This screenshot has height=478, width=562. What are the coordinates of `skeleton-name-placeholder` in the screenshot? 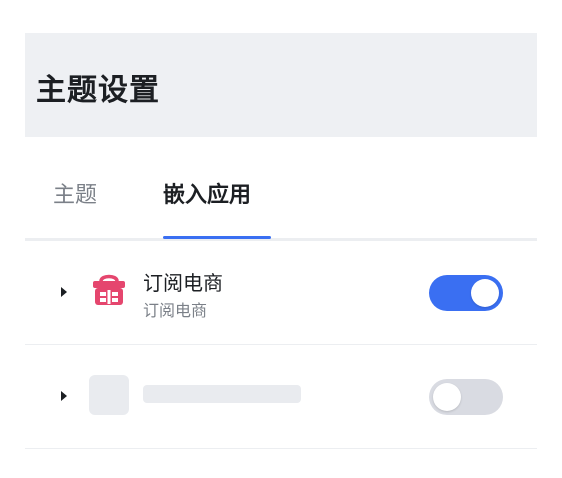 It's located at (222, 394).